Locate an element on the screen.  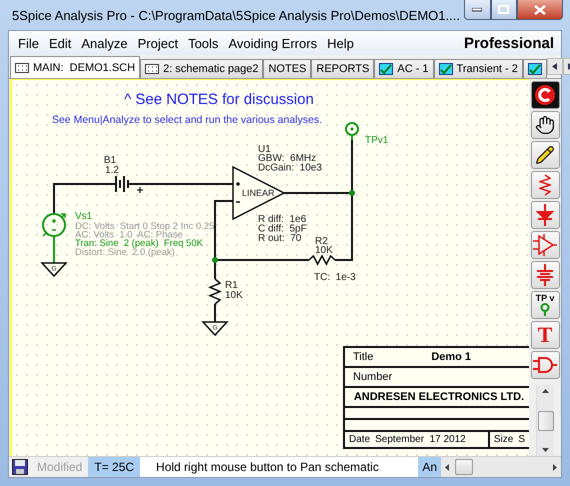
maximize-icon is located at coordinates (504, 9).